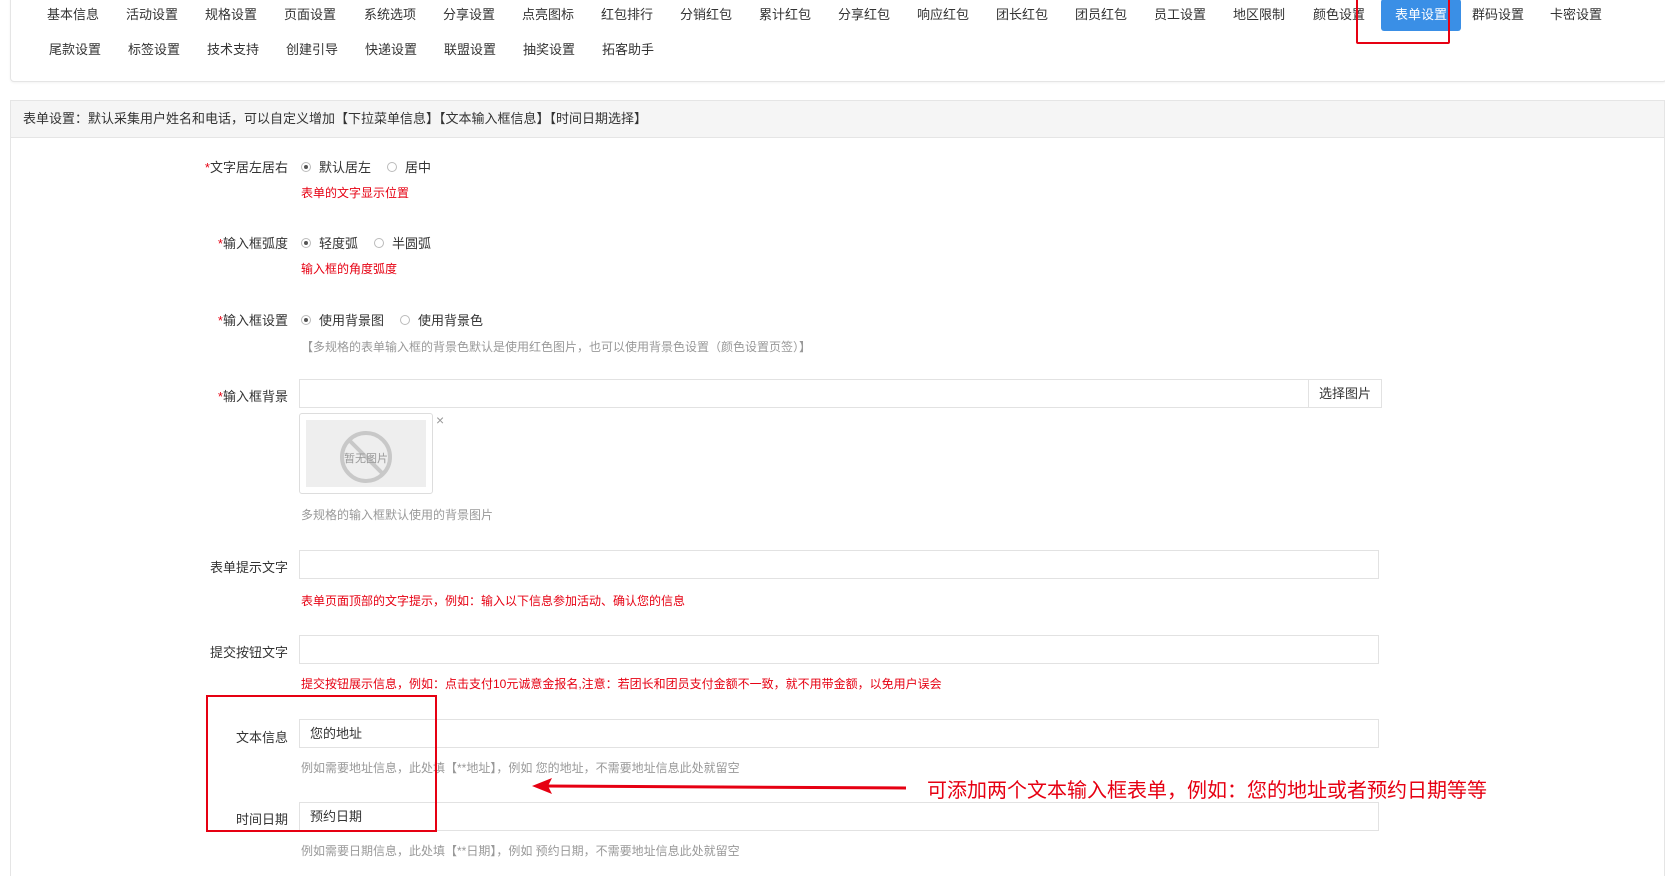 The height and width of the screenshot is (876, 1665). Describe the element at coordinates (366, 459) in the screenshot. I see `no-image-text: 暂无图片` at that location.